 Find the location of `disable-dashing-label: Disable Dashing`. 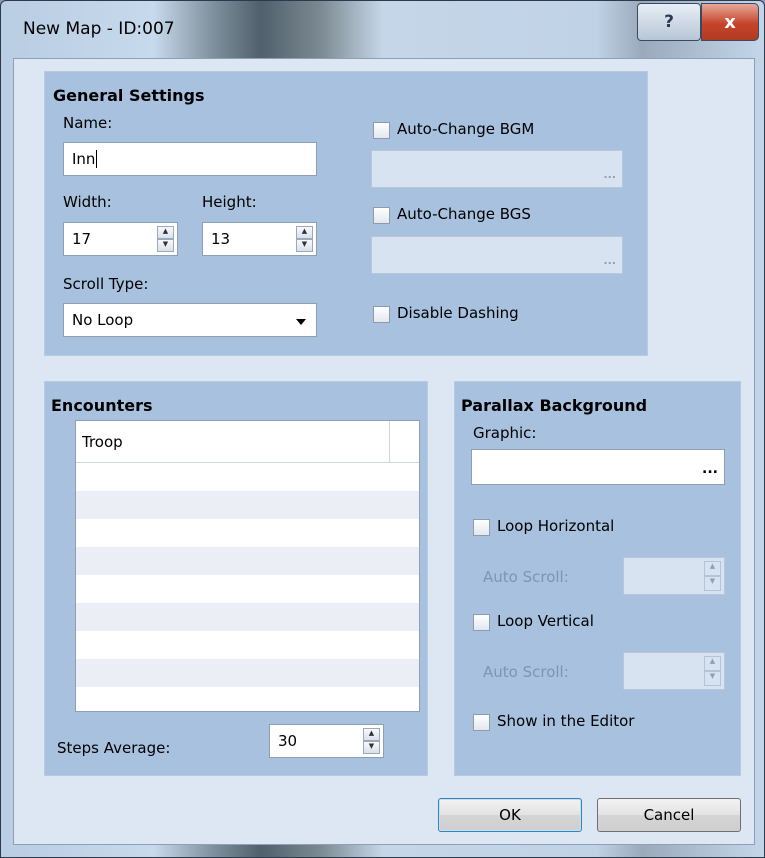

disable-dashing-label: Disable Dashing is located at coordinates (458, 313).